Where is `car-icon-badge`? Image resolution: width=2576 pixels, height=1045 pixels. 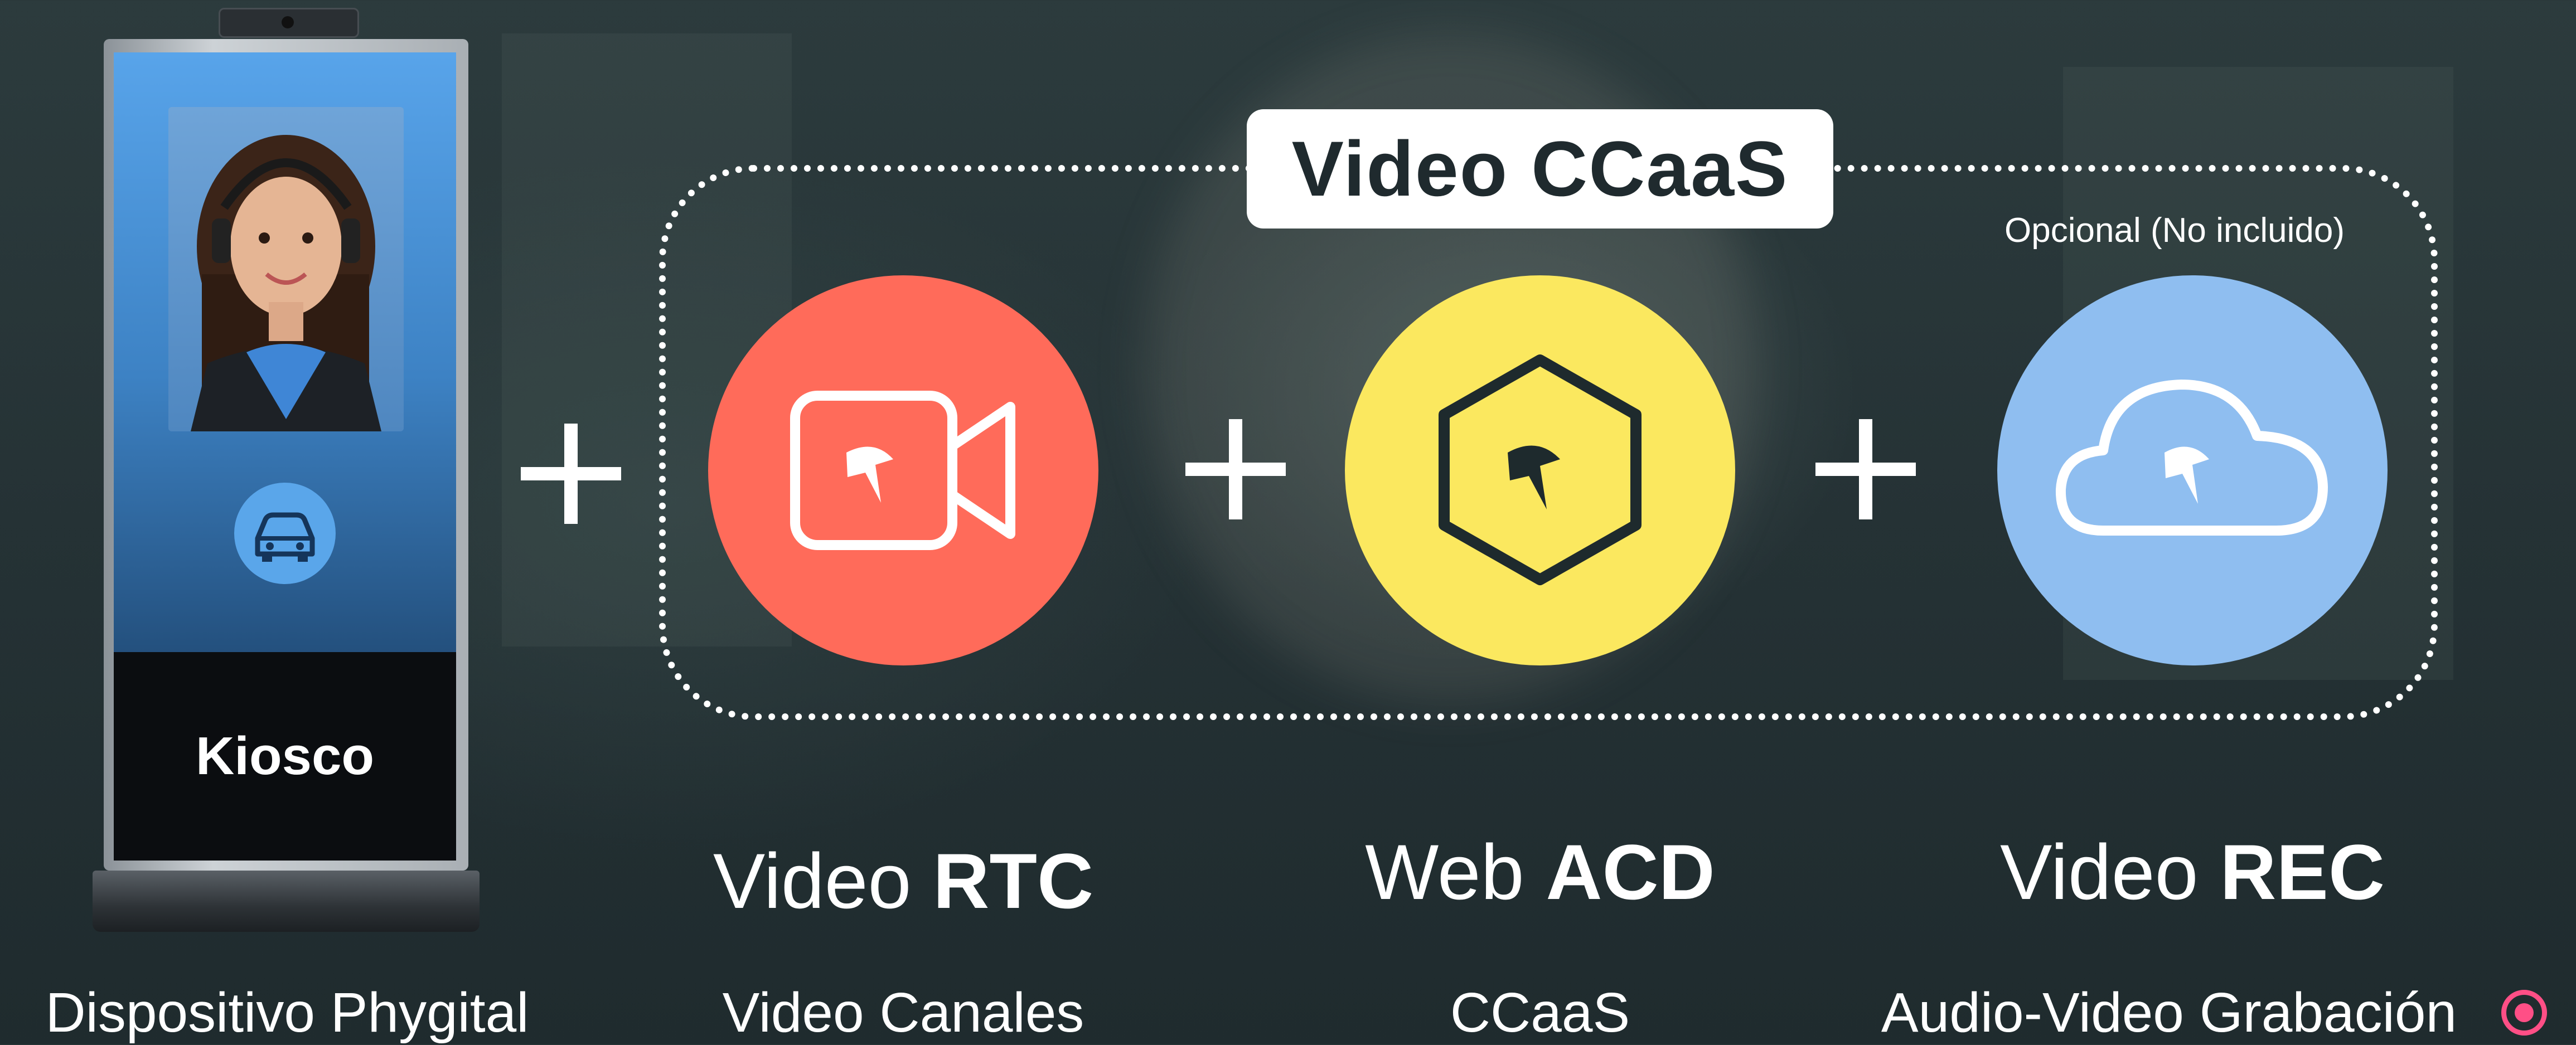 car-icon-badge is located at coordinates (285, 533).